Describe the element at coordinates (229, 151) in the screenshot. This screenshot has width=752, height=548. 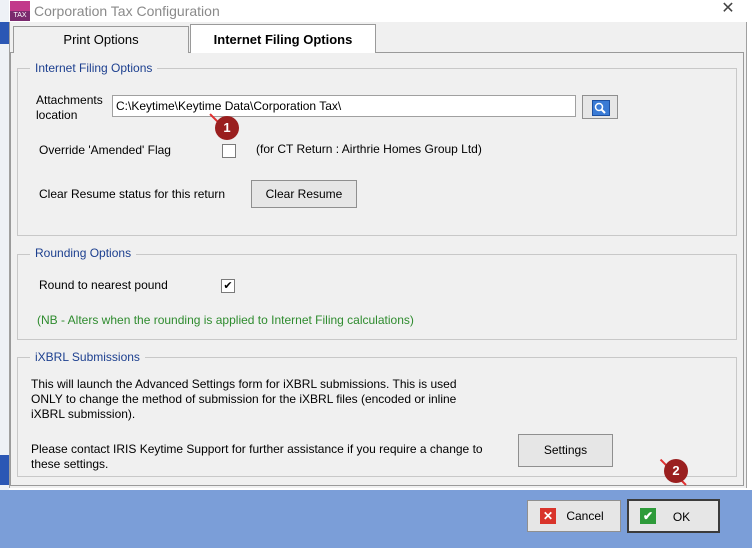
I see `override-amended-checkbox` at that location.